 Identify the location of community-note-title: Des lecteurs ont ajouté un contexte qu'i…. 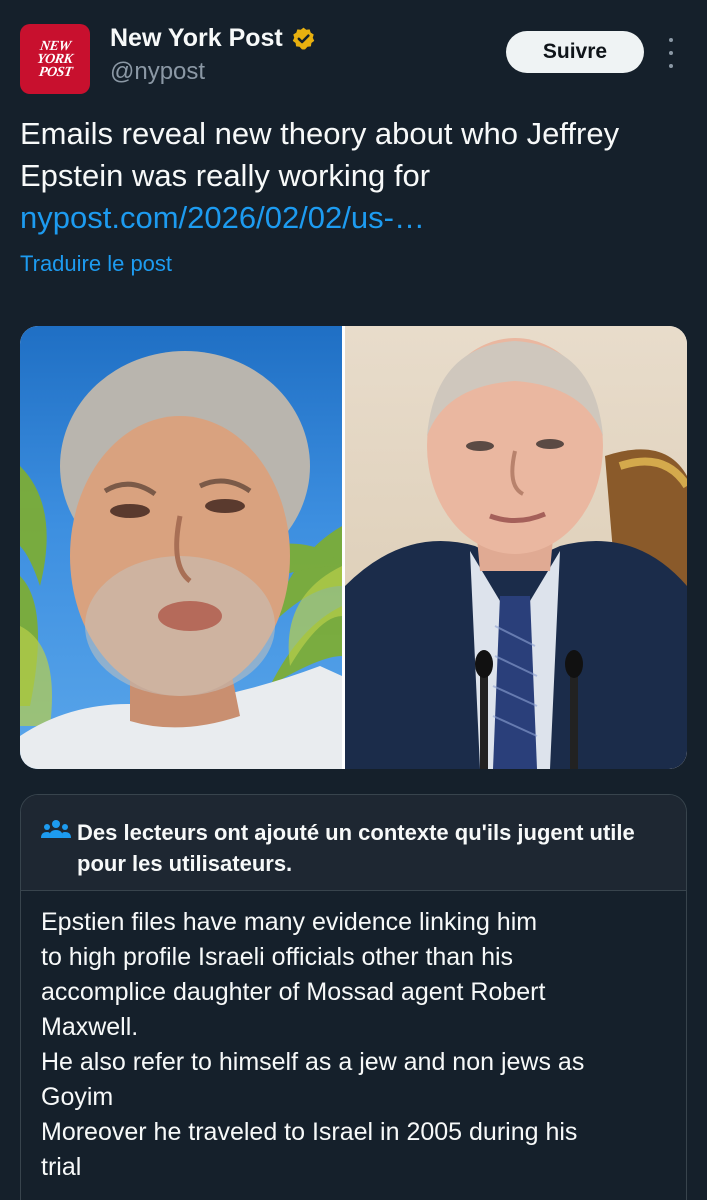
(356, 848).